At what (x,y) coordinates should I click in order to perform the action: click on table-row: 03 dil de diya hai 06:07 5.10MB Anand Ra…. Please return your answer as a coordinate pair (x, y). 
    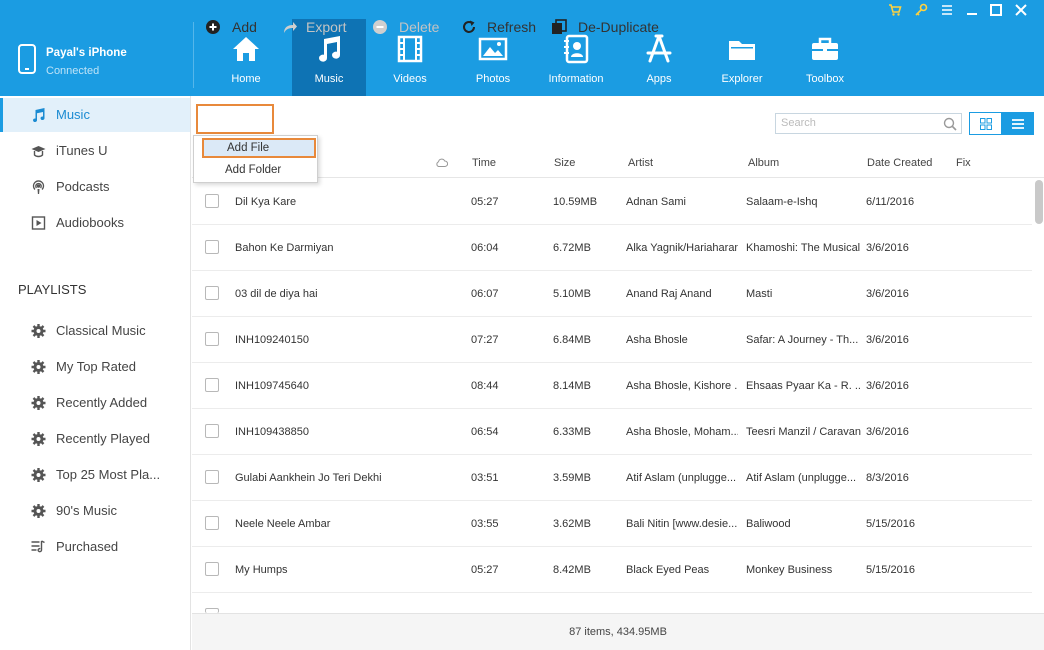
    Looking at the image, I should click on (612, 294).